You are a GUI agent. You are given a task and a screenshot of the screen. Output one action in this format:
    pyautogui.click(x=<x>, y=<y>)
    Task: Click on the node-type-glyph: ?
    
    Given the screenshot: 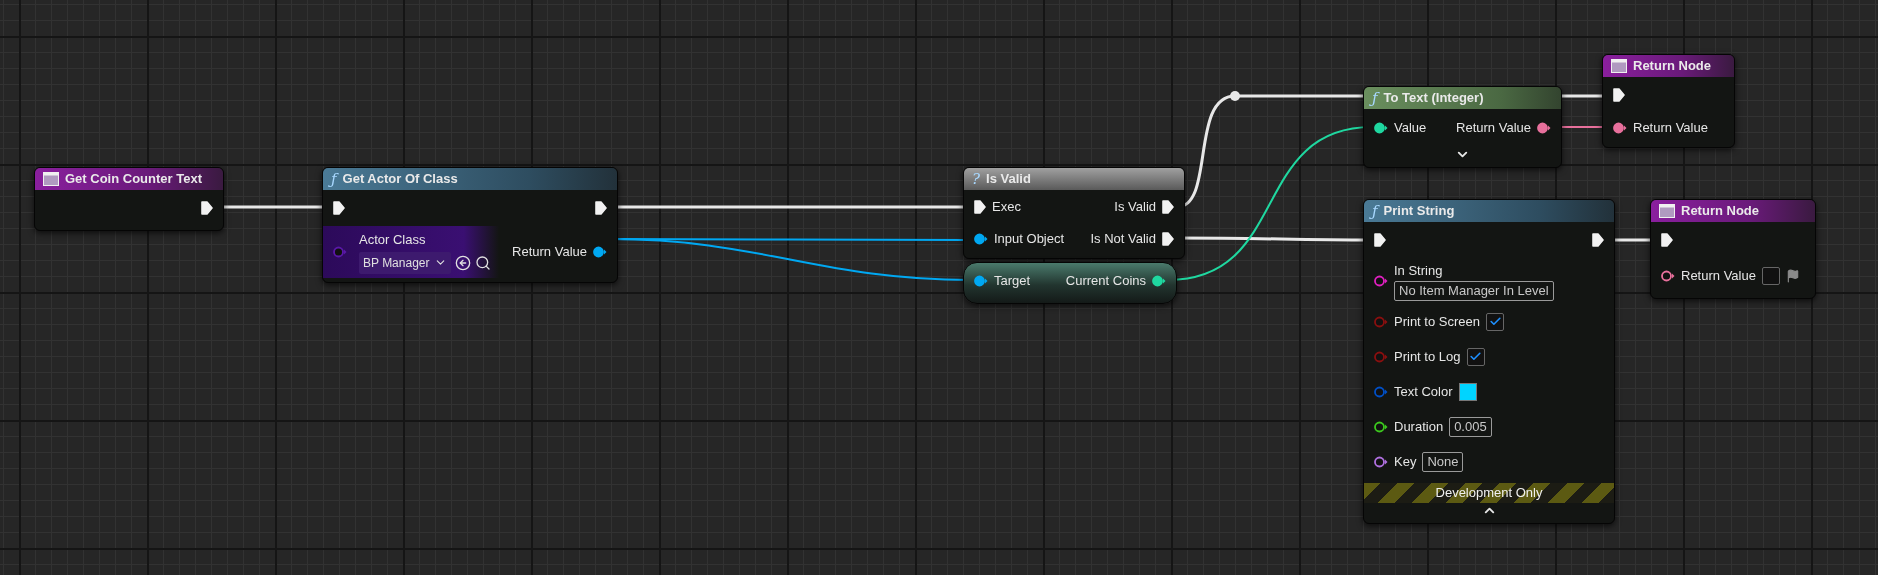 What is the action you would take?
    pyautogui.click(x=976, y=179)
    